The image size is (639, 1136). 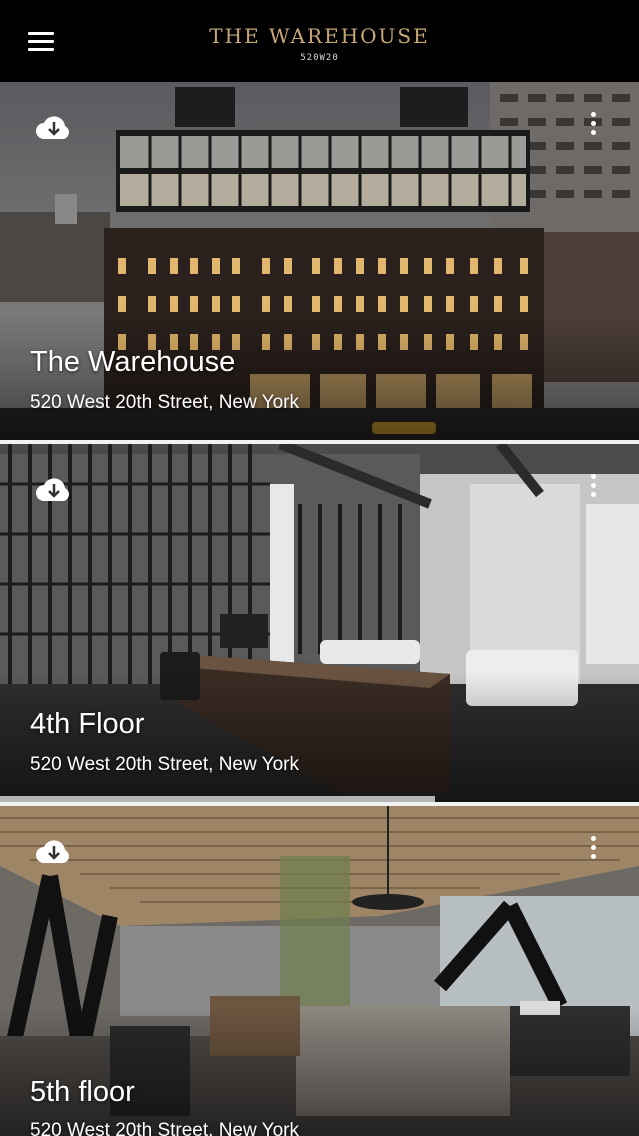 I want to click on card-title: The Warehouse, so click(x=133, y=362).